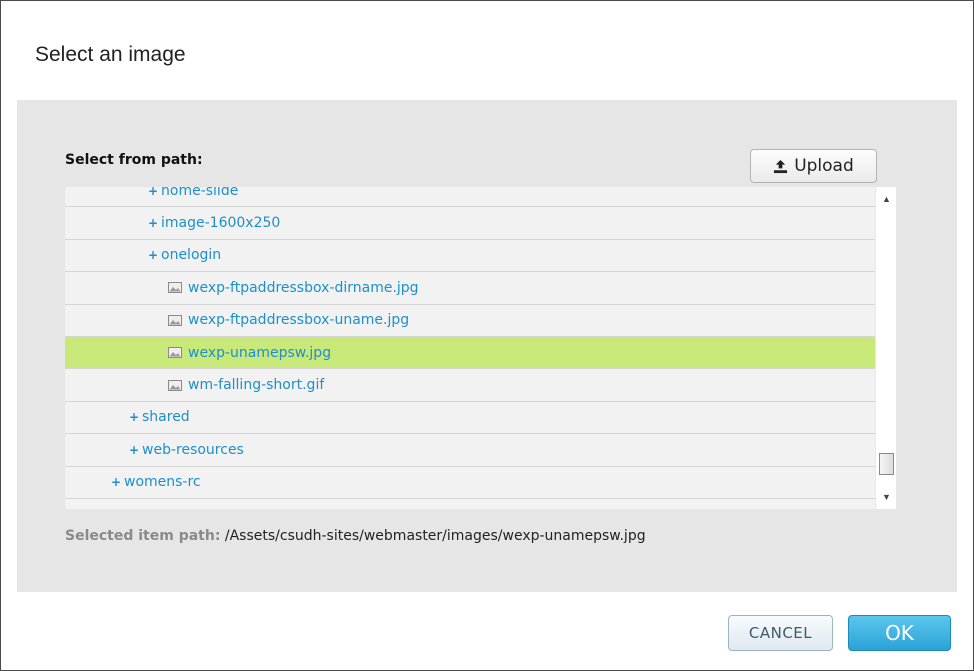  I want to click on upload-button: Upload, so click(813, 166).